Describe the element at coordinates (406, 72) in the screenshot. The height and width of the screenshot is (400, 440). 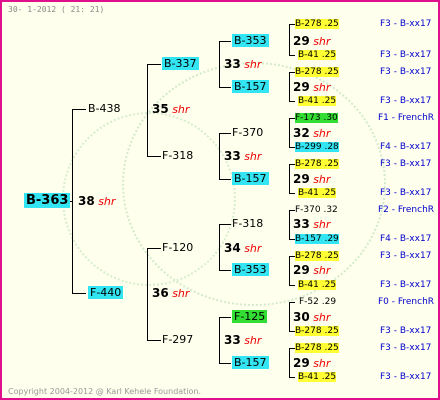
I see `g4-group-3: F3 - B-xx17` at that location.